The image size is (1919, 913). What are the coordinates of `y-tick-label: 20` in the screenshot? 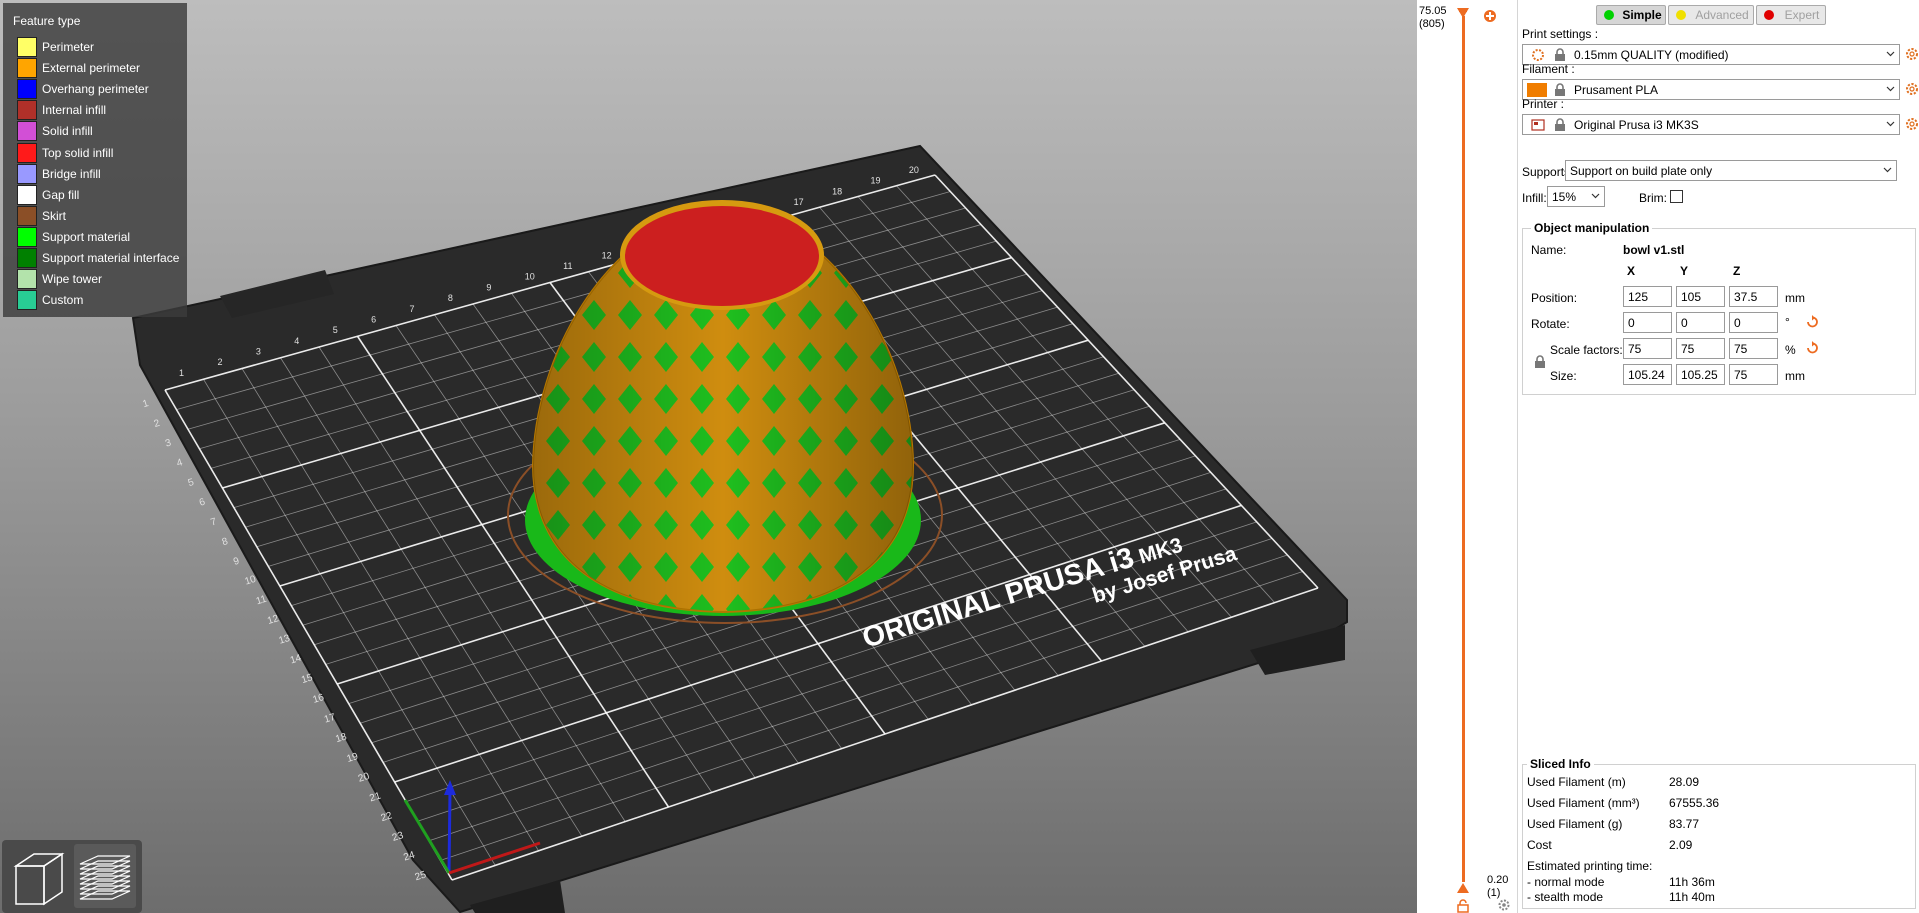 It's located at (914, 170).